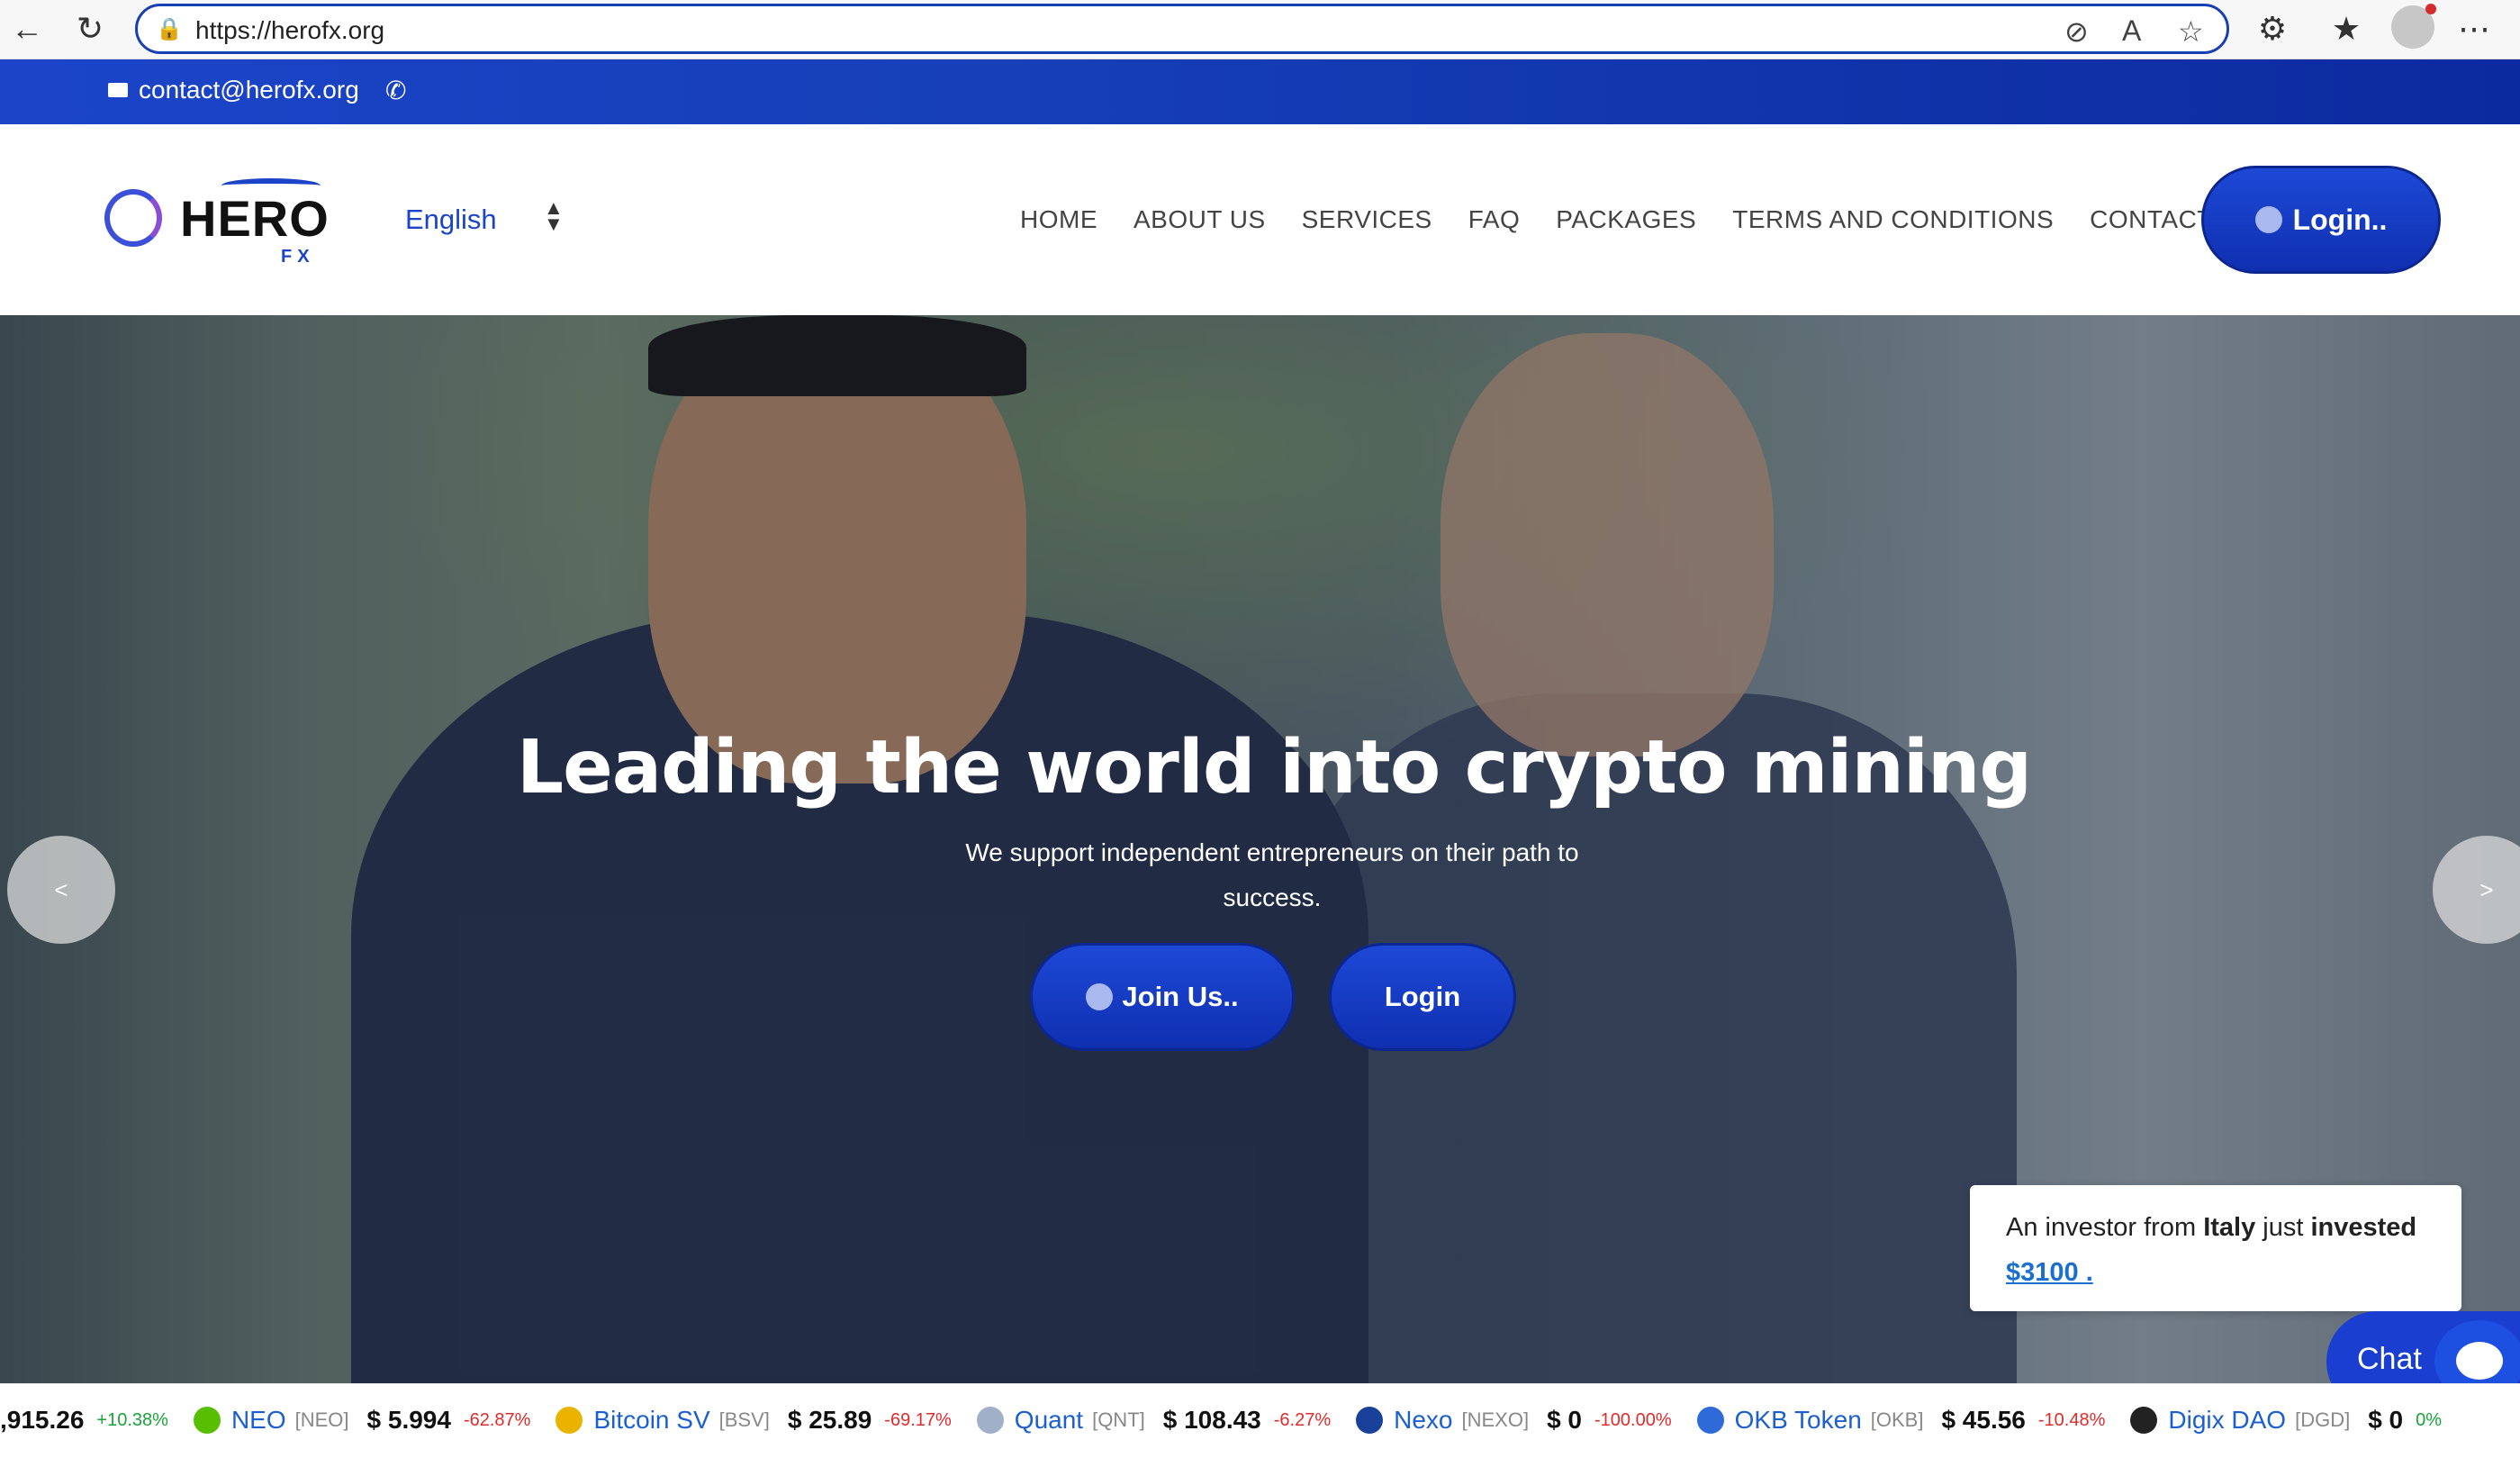  What do you see at coordinates (170, 28) in the screenshot?
I see `lock-icon: 🔒` at bounding box center [170, 28].